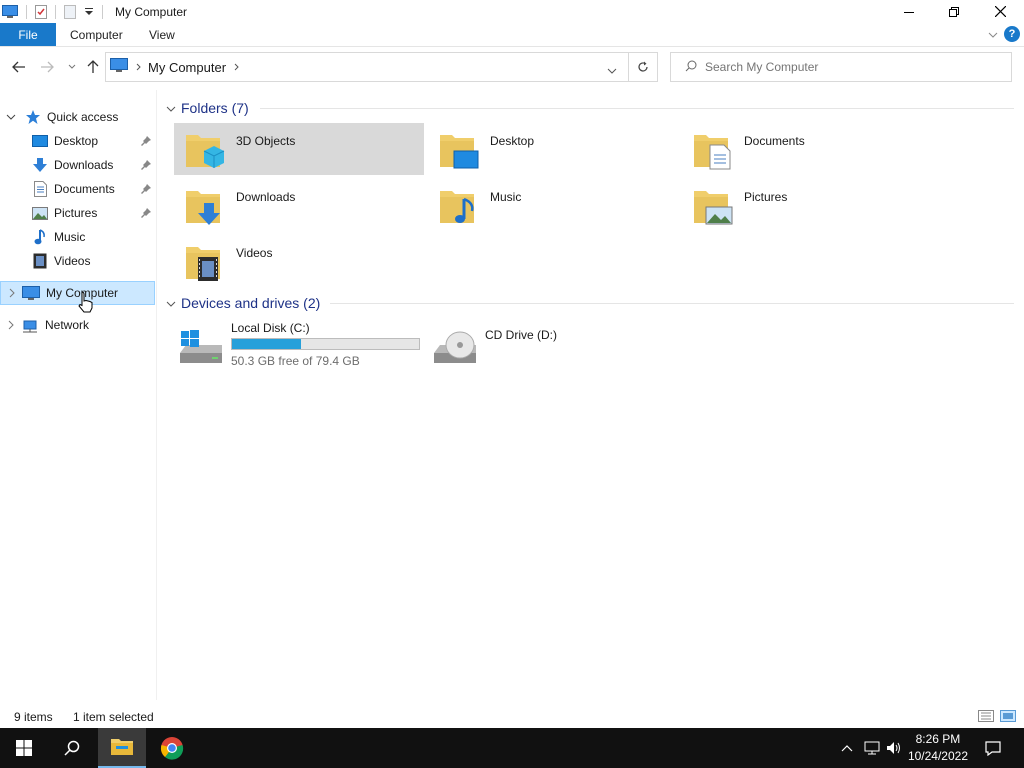 This screenshot has height=768, width=1024. What do you see at coordinates (1000, 11) in the screenshot?
I see `close-button` at bounding box center [1000, 11].